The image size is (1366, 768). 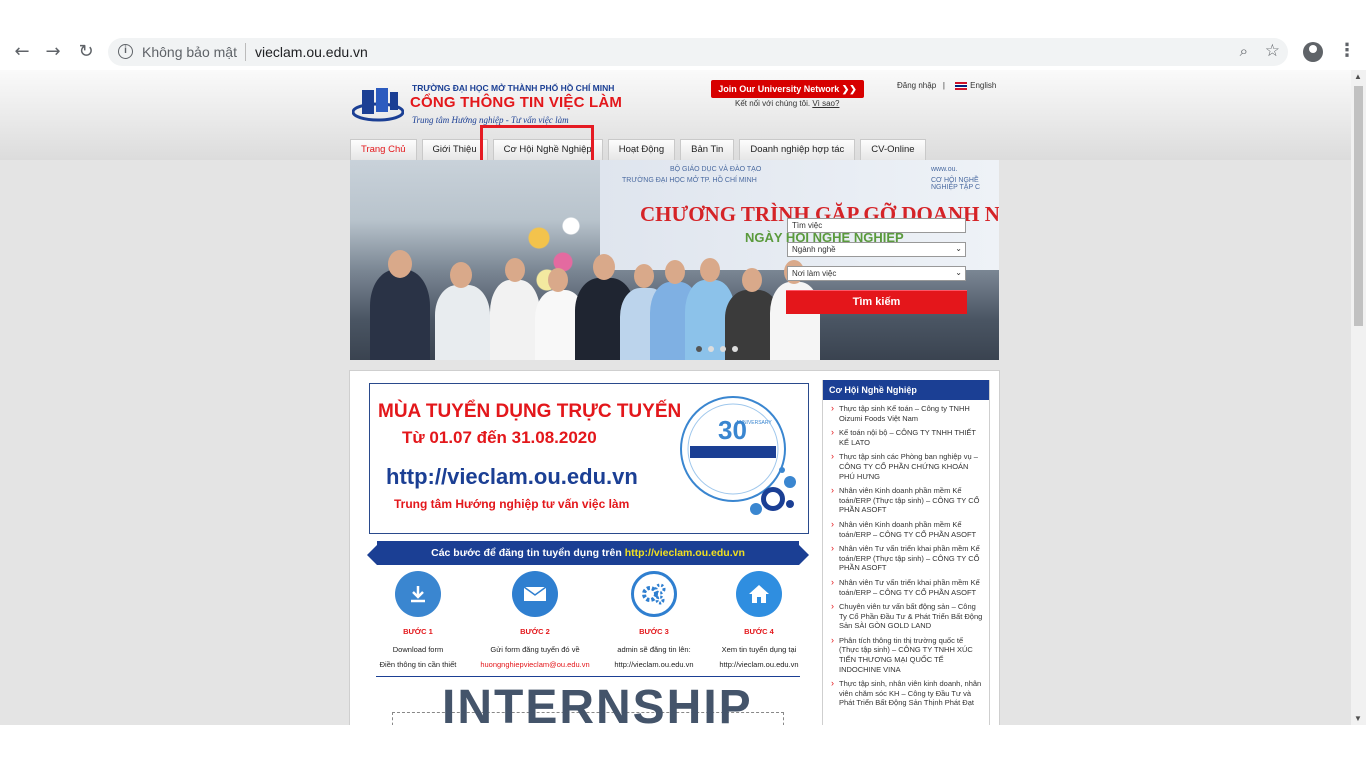 What do you see at coordinates (418, 649) in the screenshot?
I see `step-description: Download form` at bounding box center [418, 649].